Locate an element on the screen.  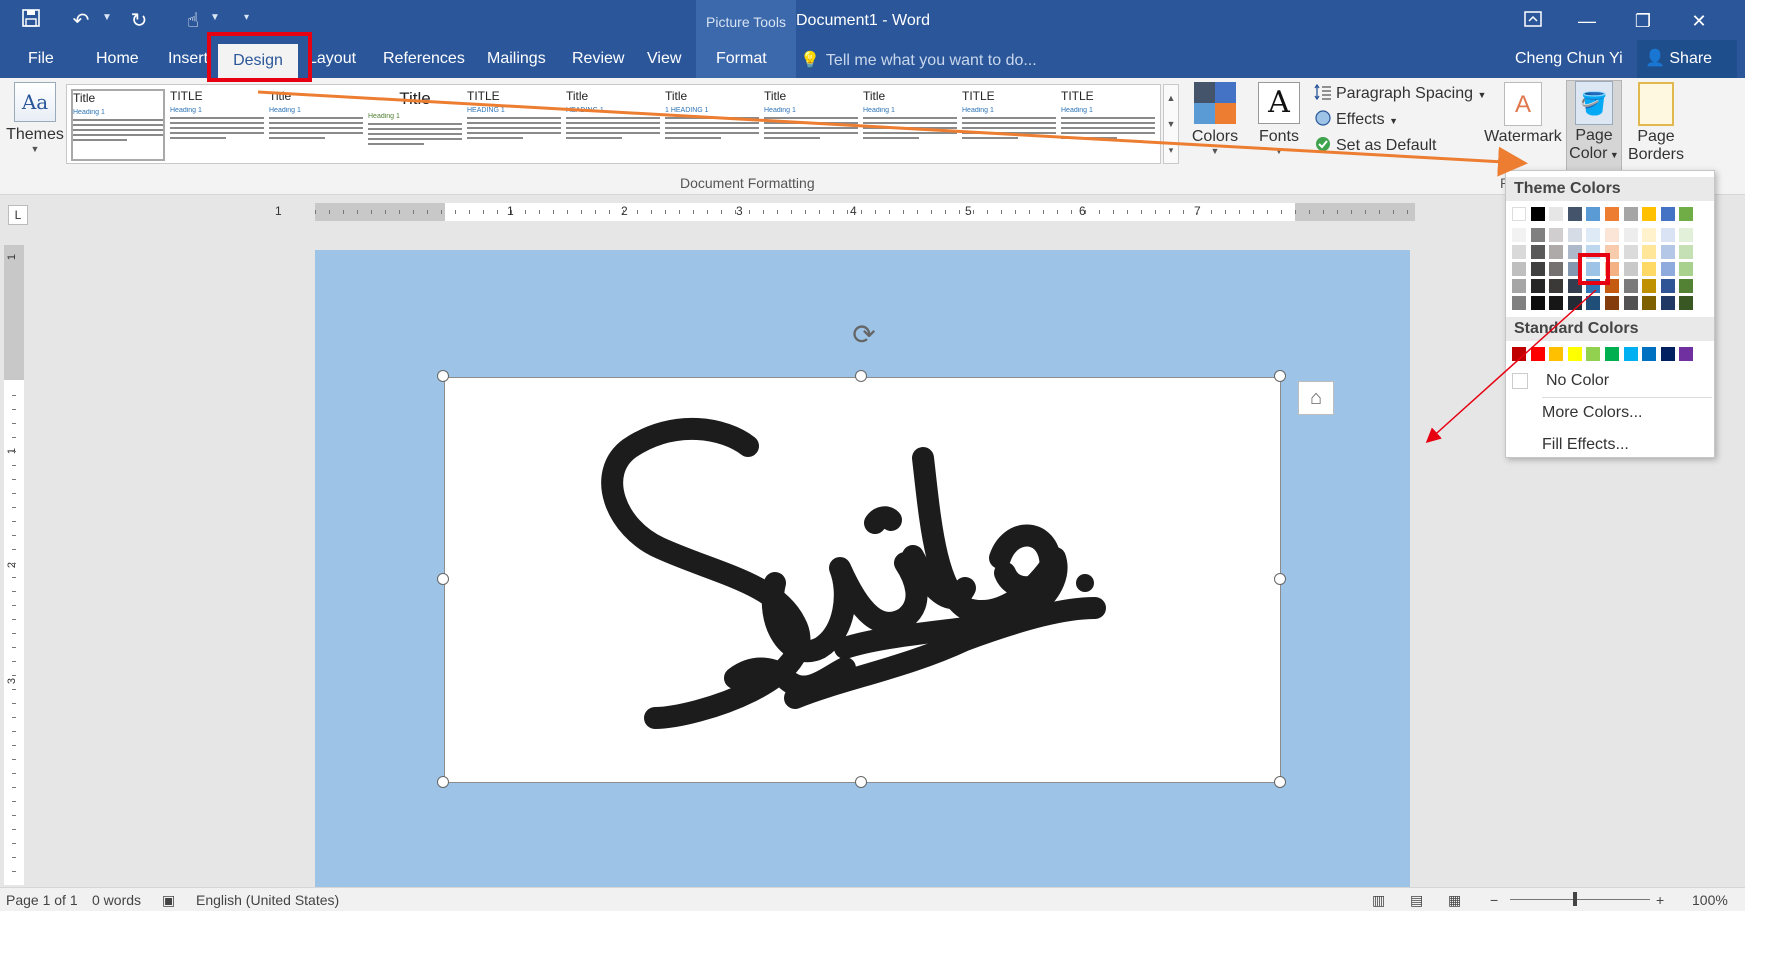
annotation-arrow-red is located at coordinates (1511, 366).